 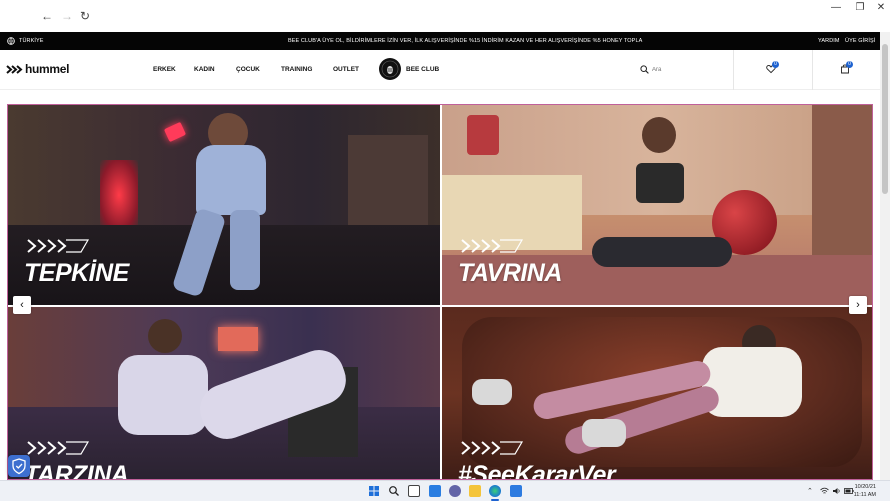 What do you see at coordinates (455, 491) in the screenshot?
I see `chat-icon` at bounding box center [455, 491].